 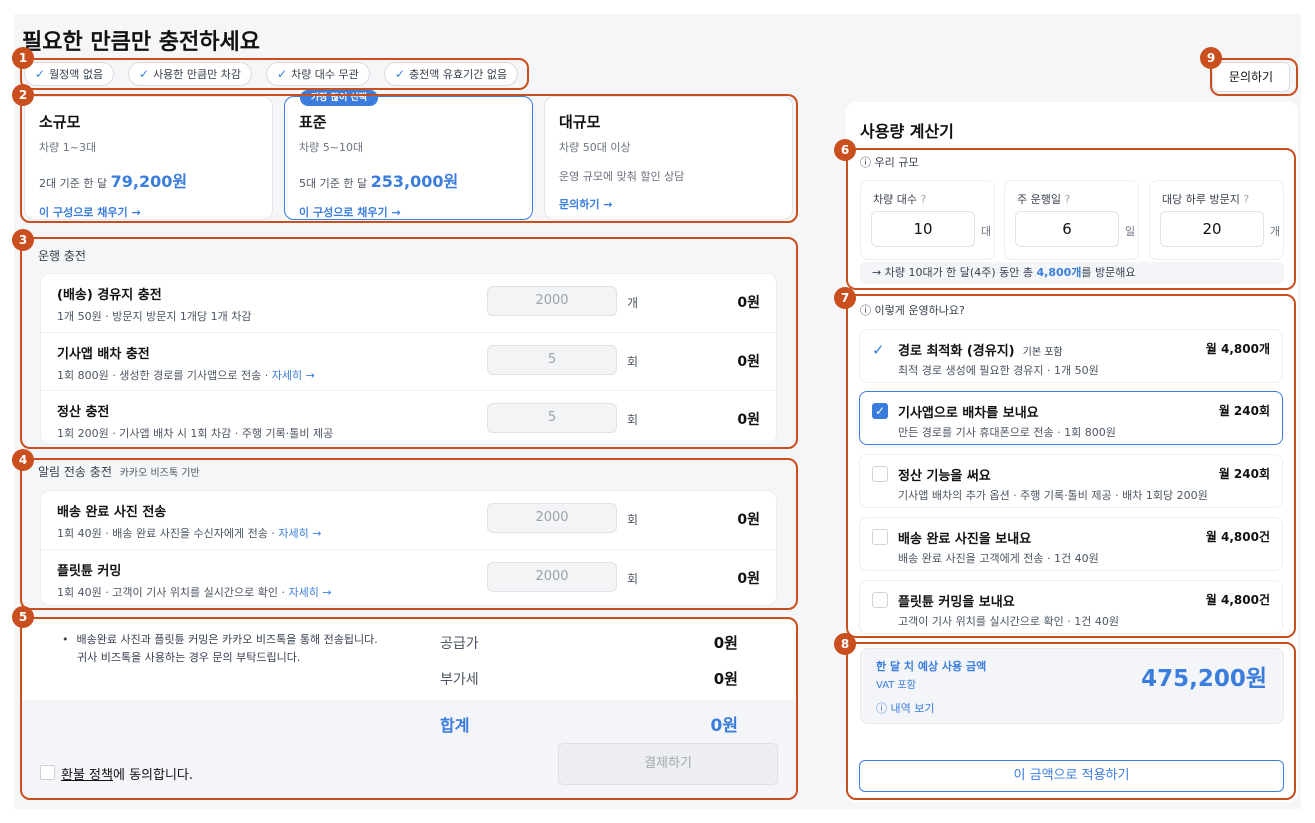 What do you see at coordinates (23, 95) in the screenshot?
I see `marker-2: 2` at bounding box center [23, 95].